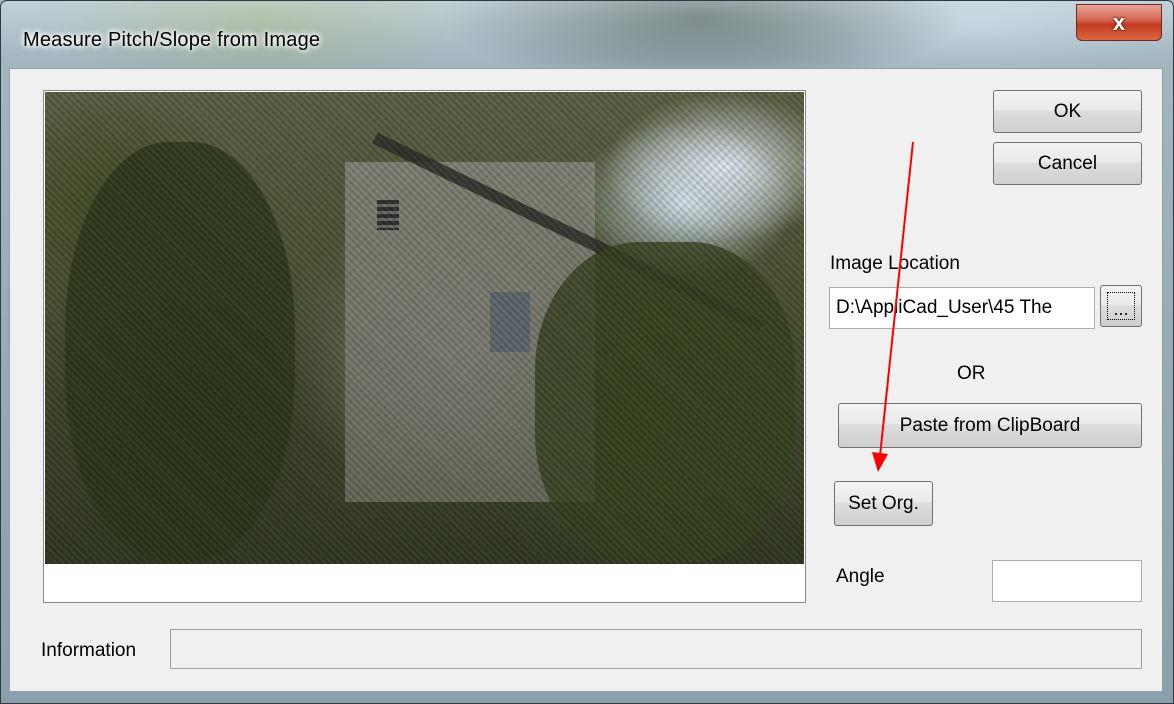  I want to click on window-title: Measure Pitch/Slope from Image, so click(172, 40).